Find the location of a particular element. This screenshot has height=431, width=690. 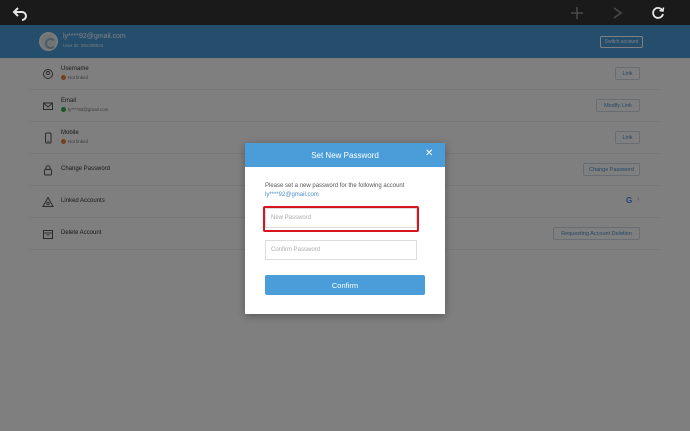

dialog-title: Set New Password is located at coordinates (345, 155).